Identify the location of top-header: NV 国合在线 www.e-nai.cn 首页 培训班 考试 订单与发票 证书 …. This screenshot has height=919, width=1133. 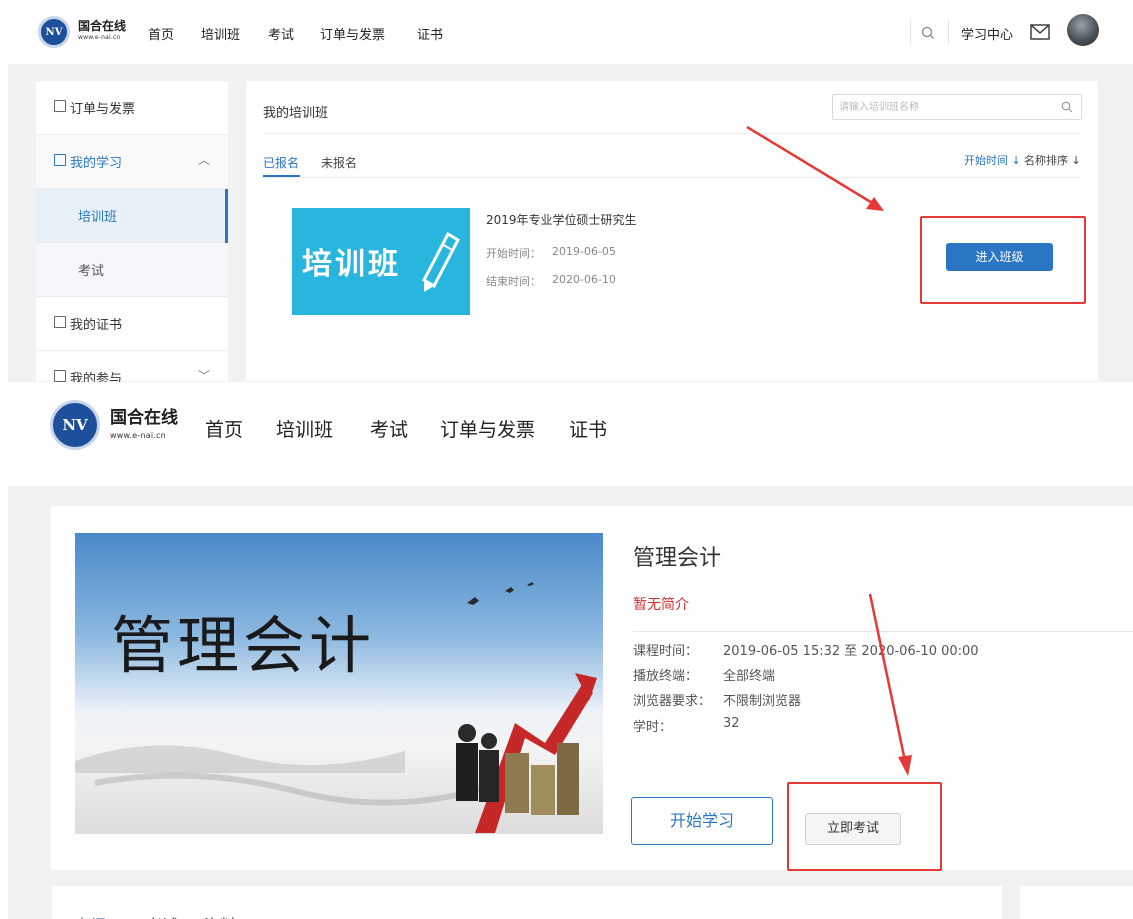
(566, 32).